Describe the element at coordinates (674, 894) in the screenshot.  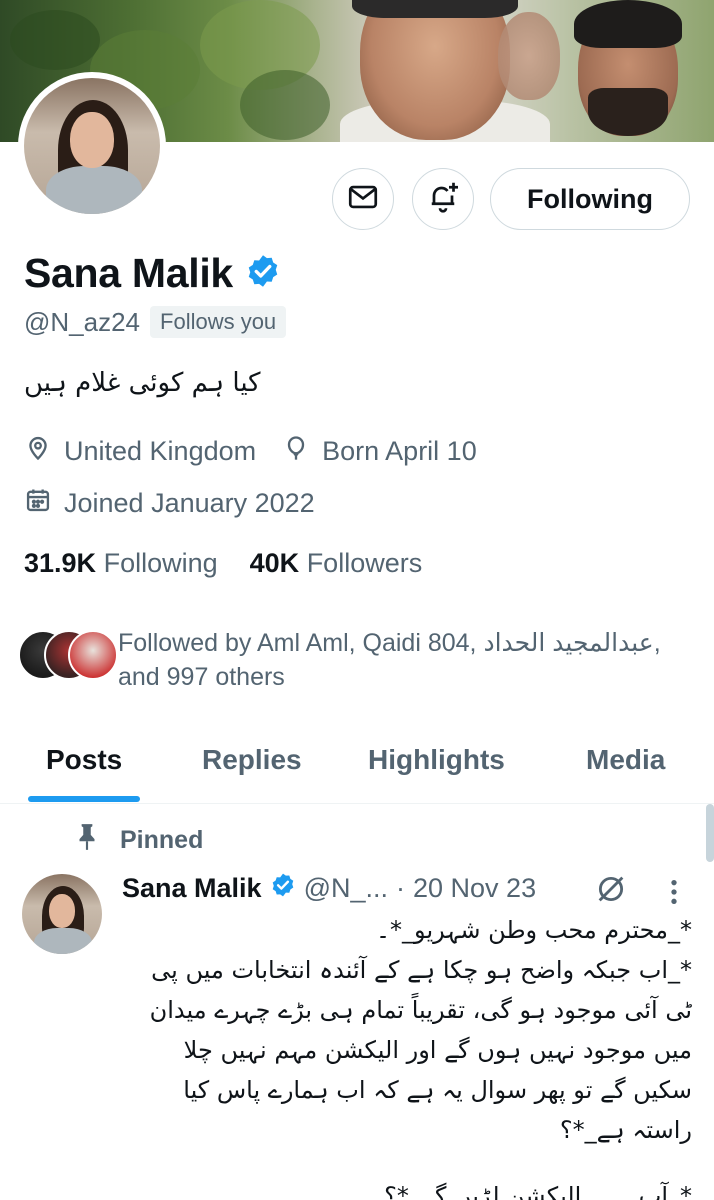
I see `more-options-icon` at that location.